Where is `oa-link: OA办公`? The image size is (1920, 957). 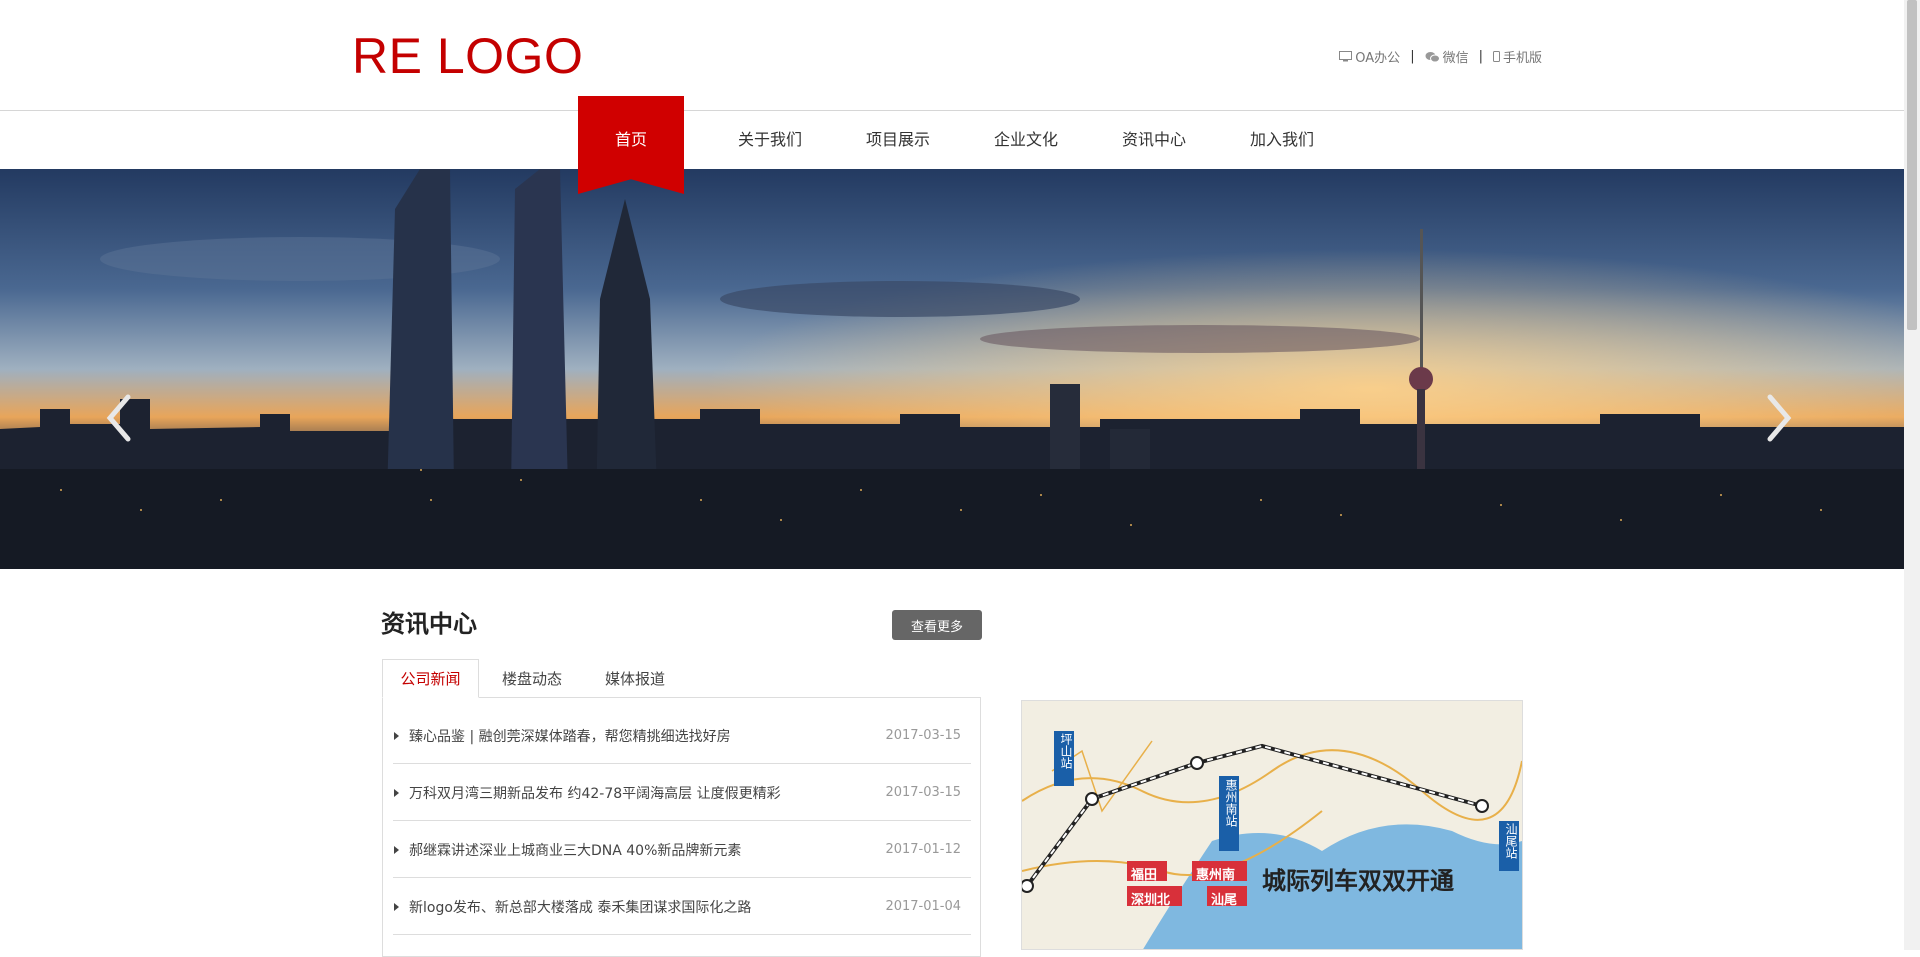
oa-link: OA办公 is located at coordinates (1369, 56).